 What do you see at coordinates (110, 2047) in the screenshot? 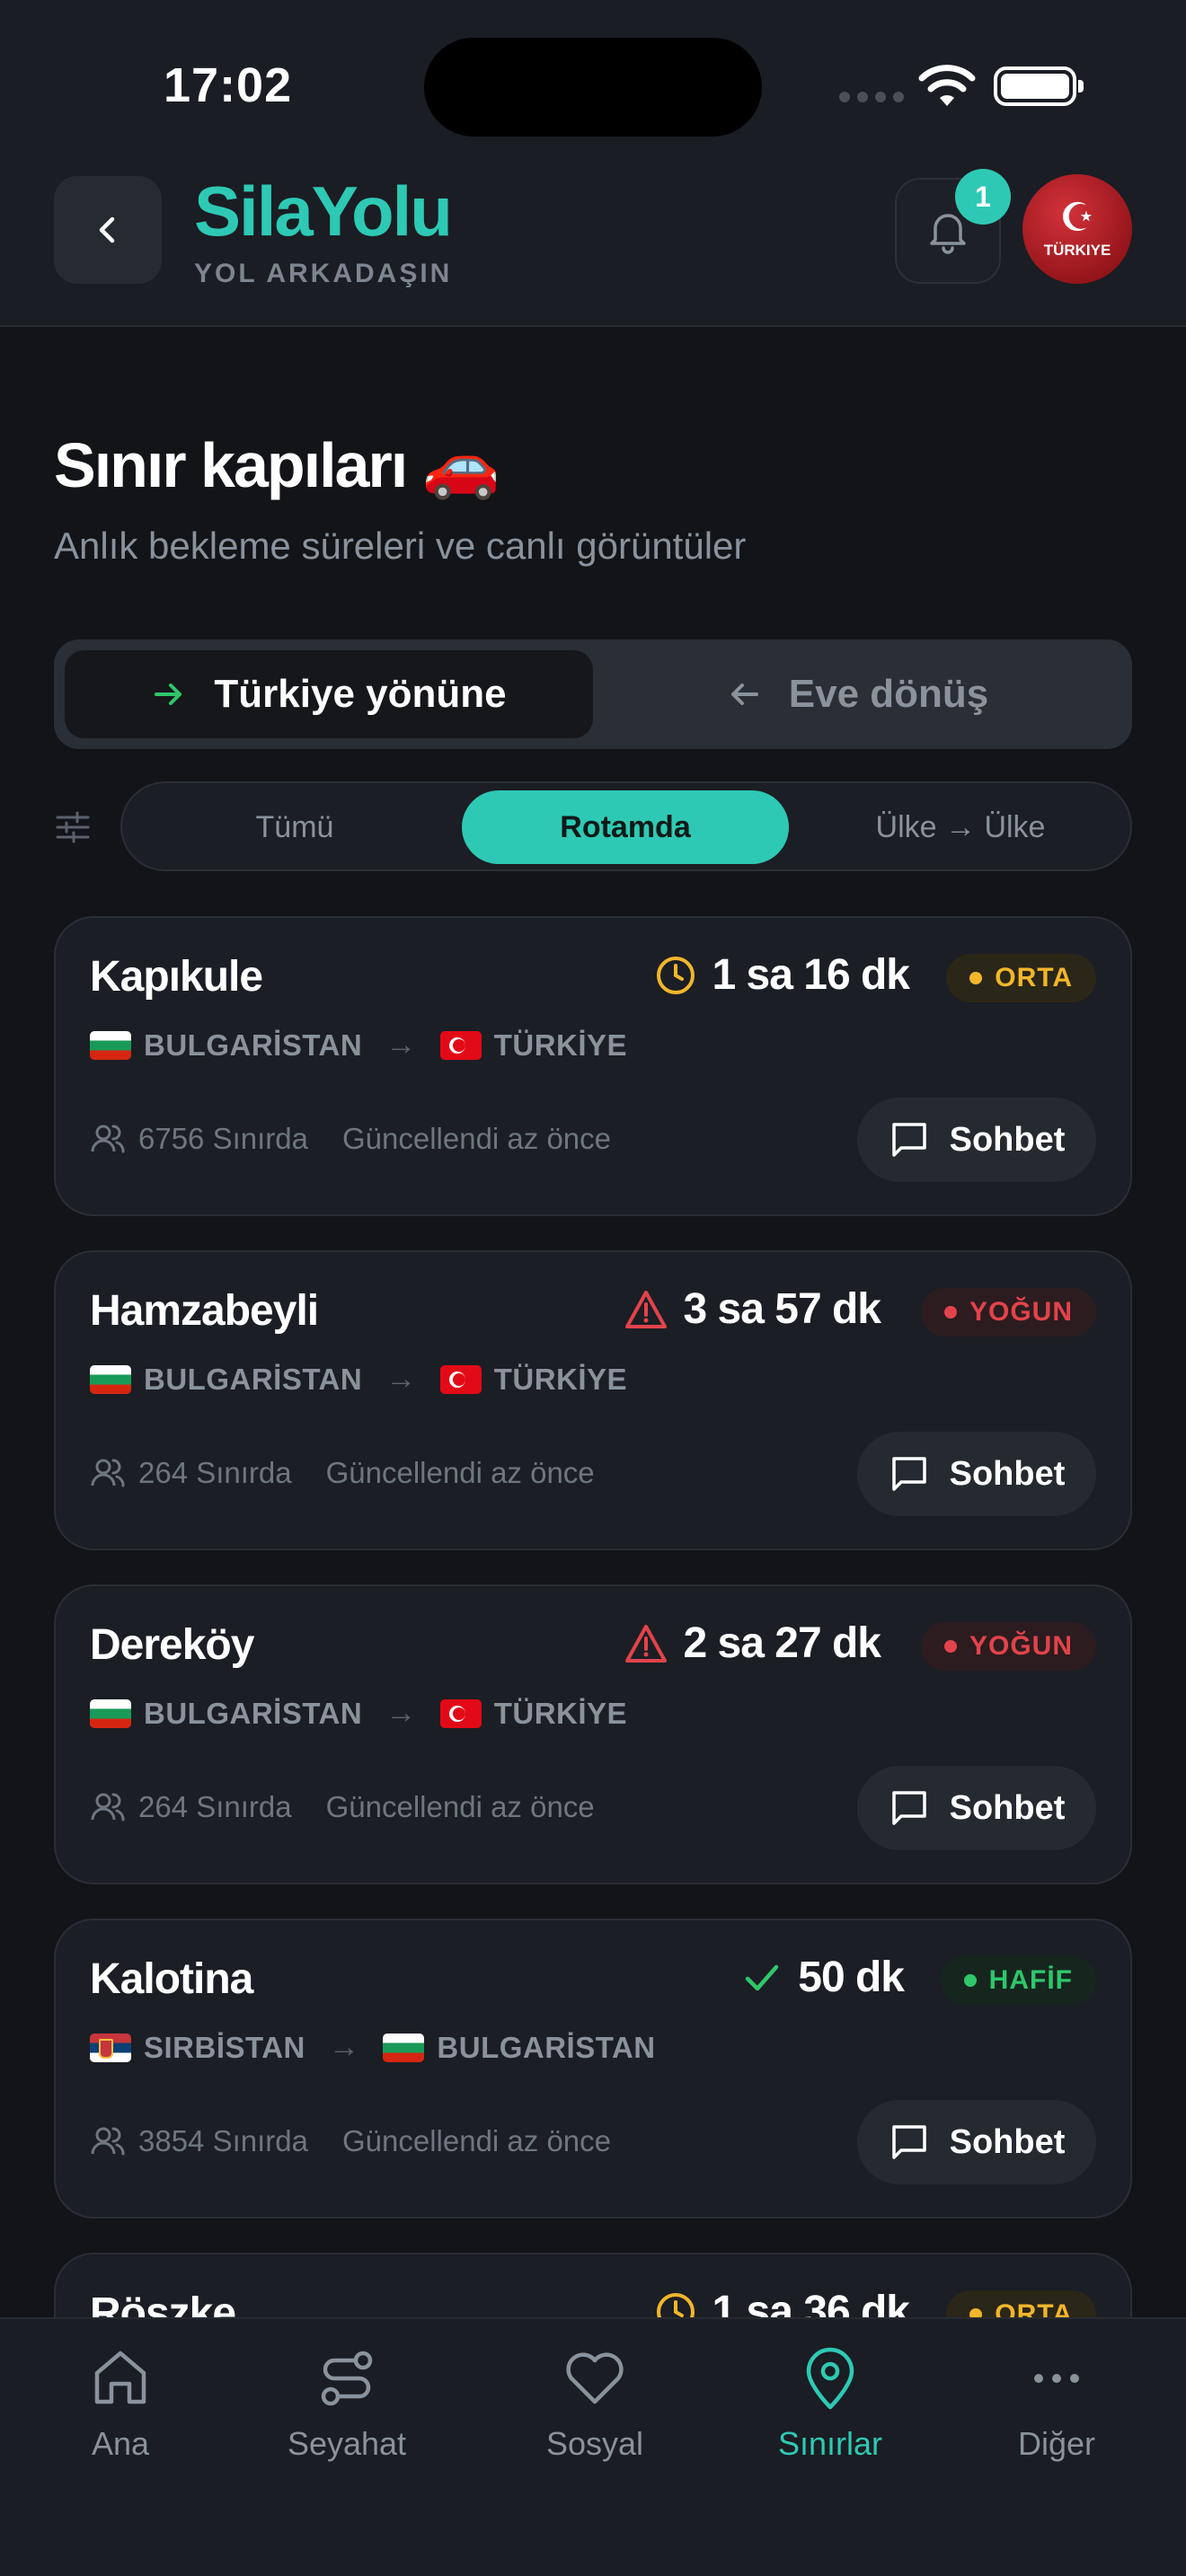
I see `serbia-flag-icon` at bounding box center [110, 2047].